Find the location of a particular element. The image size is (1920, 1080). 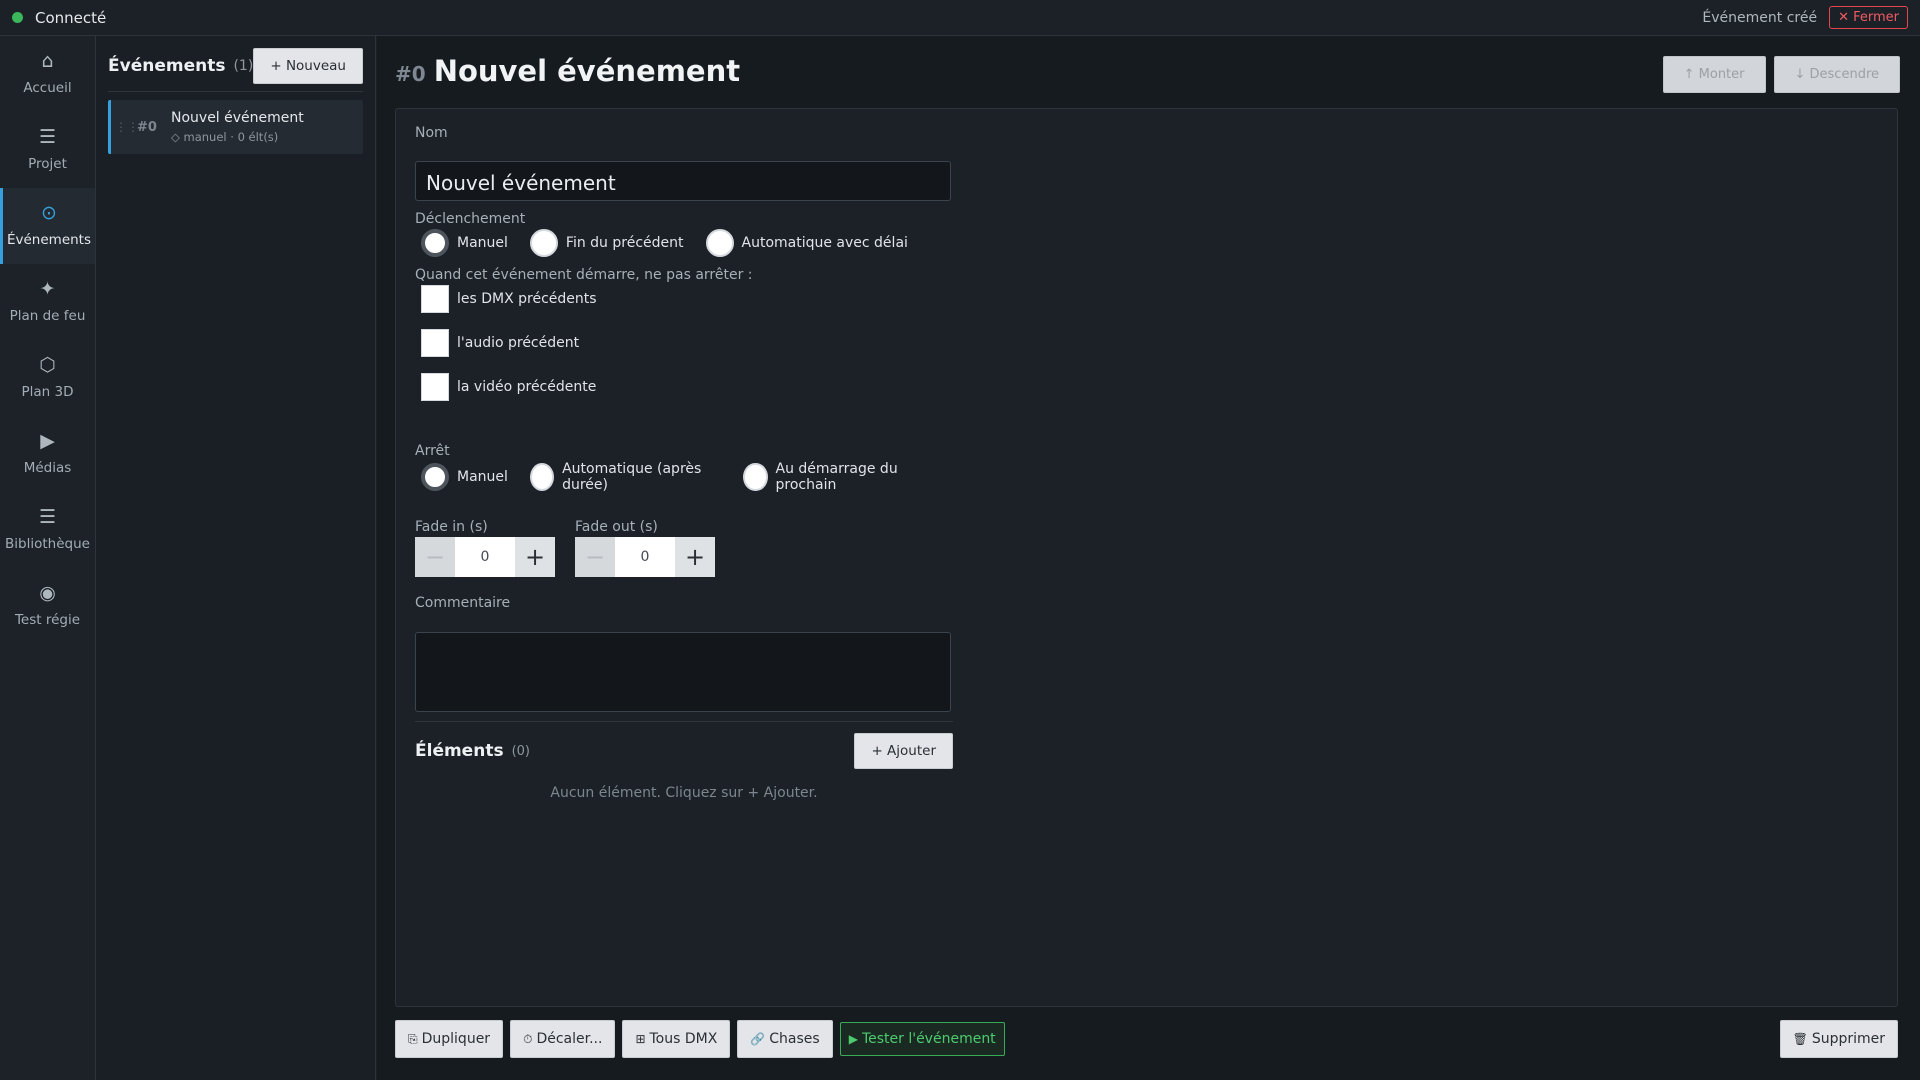

nav-item-project: ☰ Projet is located at coordinates (47, 150).